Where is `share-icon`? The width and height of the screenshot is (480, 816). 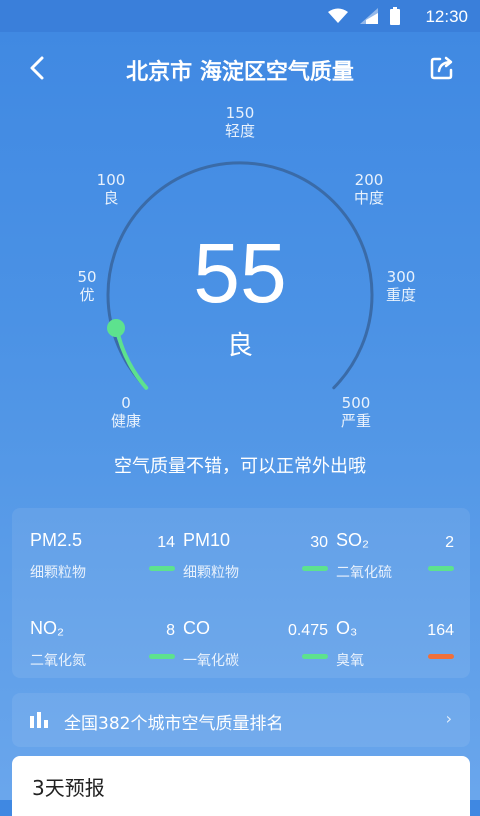
share-icon is located at coordinates (441, 68).